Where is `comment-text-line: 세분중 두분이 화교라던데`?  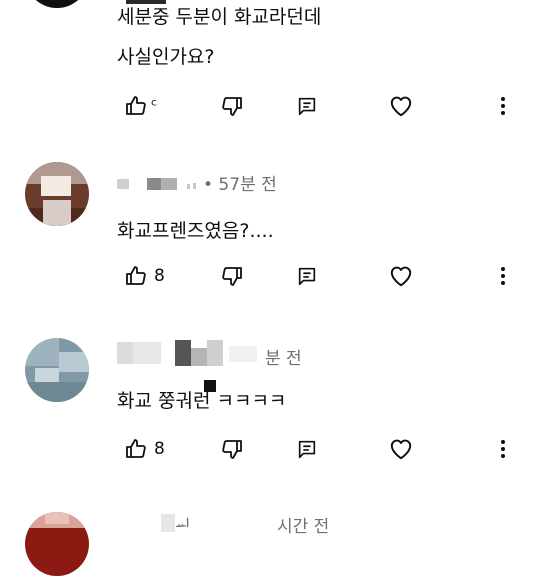 comment-text-line: 세분중 두분이 화교라던데 is located at coordinates (219, 17).